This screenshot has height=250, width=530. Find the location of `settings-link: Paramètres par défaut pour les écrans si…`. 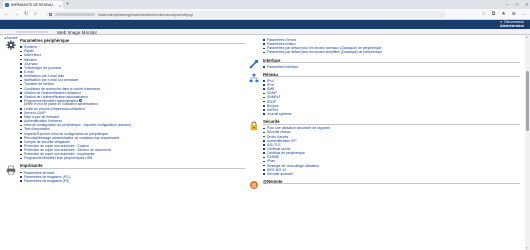

settings-link: Paramètres par défaut pour les écrans si… is located at coordinates (391, 52).